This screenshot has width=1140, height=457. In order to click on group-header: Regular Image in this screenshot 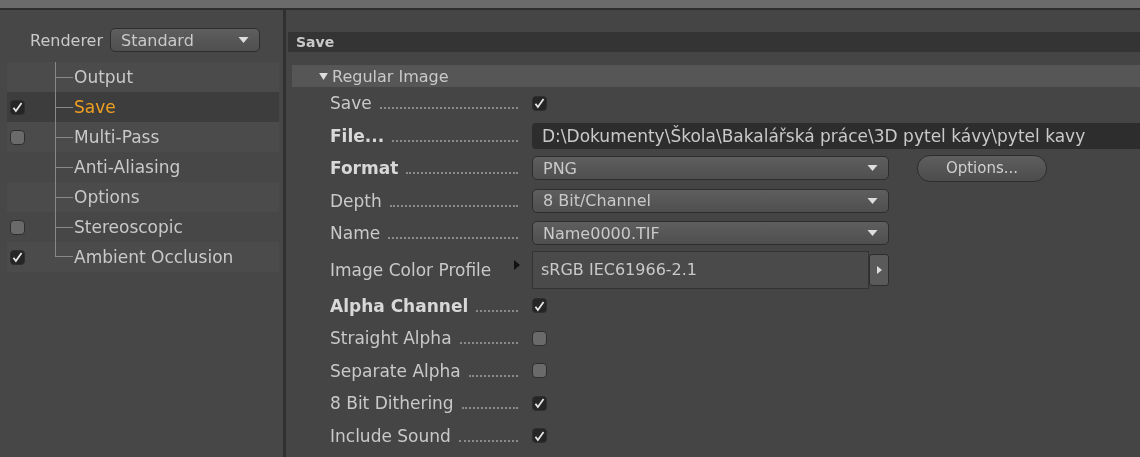, I will do `click(716, 76)`.